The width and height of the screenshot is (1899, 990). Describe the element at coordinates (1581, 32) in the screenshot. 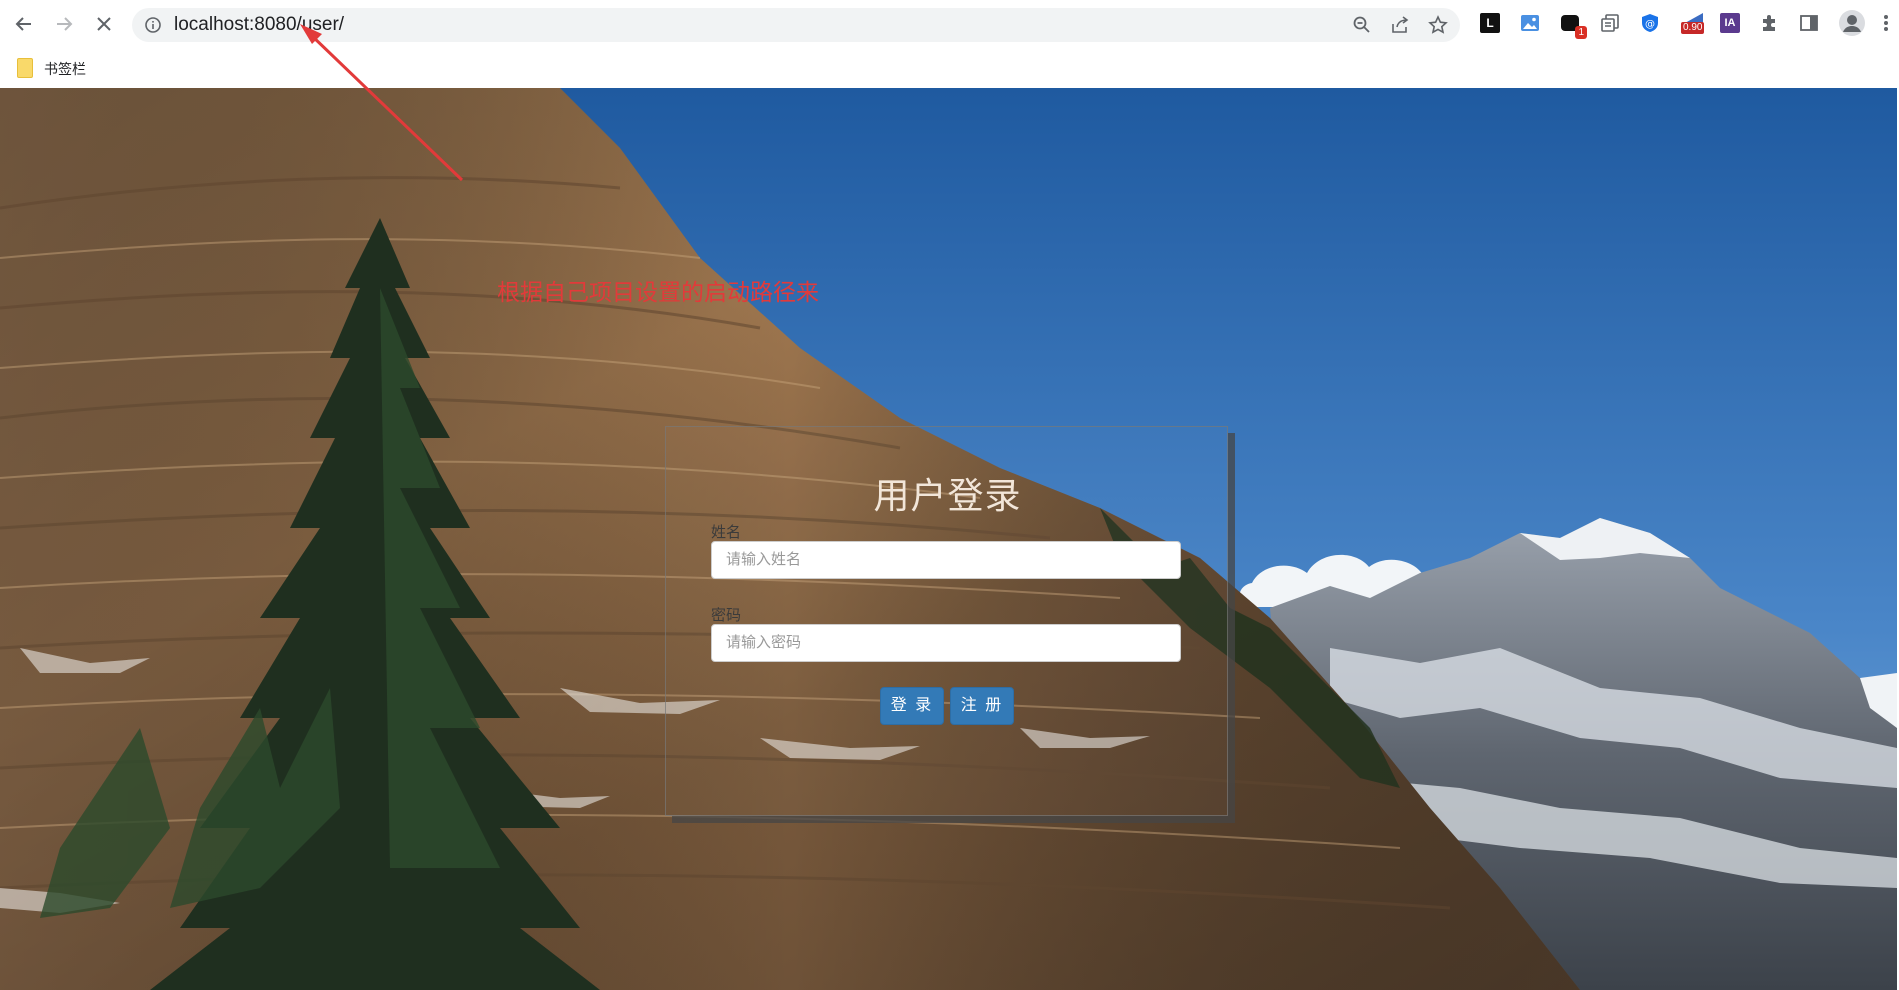

I see `notification-badge: 1` at that location.